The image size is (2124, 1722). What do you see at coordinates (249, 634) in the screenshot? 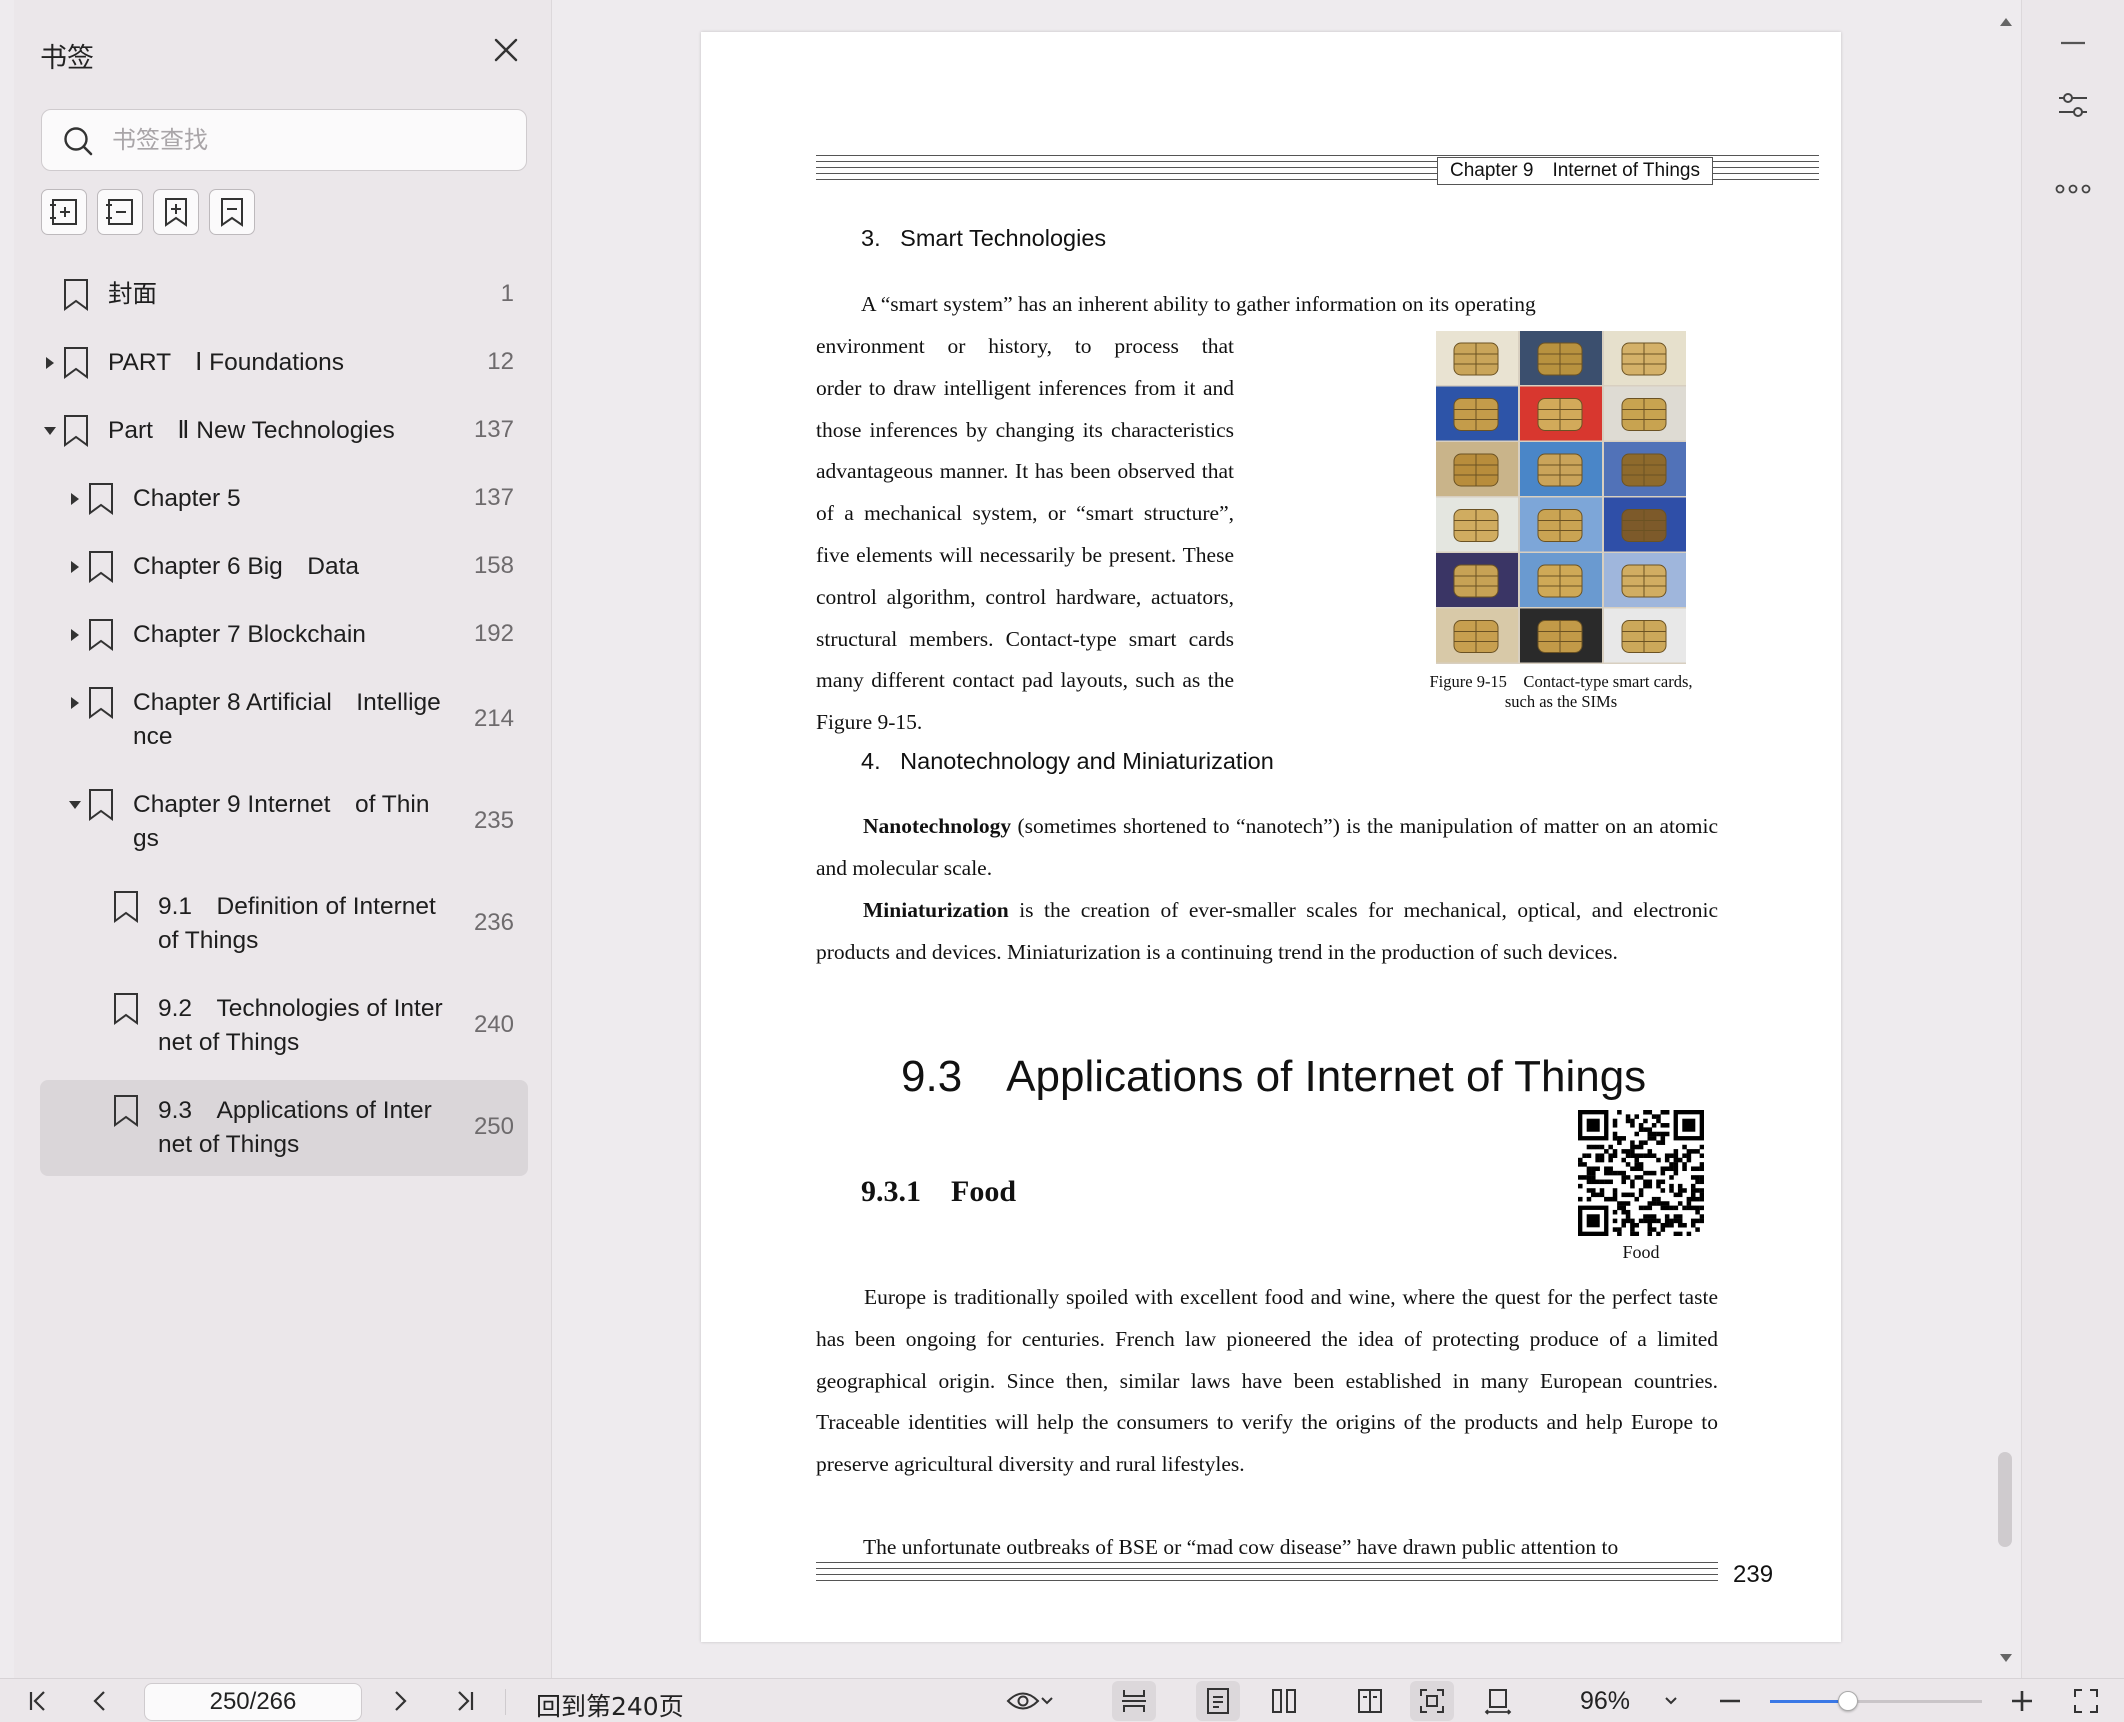
I see `bookmark-label: Chapter 7 Blockchain` at bounding box center [249, 634].